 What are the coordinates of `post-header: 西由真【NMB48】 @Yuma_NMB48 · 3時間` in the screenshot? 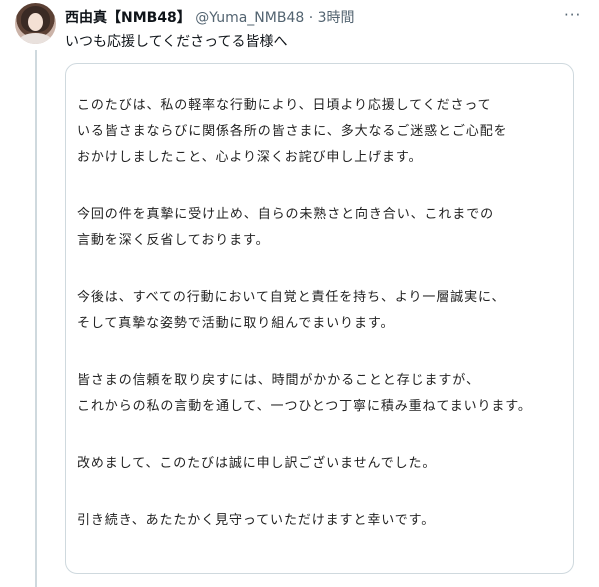 It's located at (210, 18).